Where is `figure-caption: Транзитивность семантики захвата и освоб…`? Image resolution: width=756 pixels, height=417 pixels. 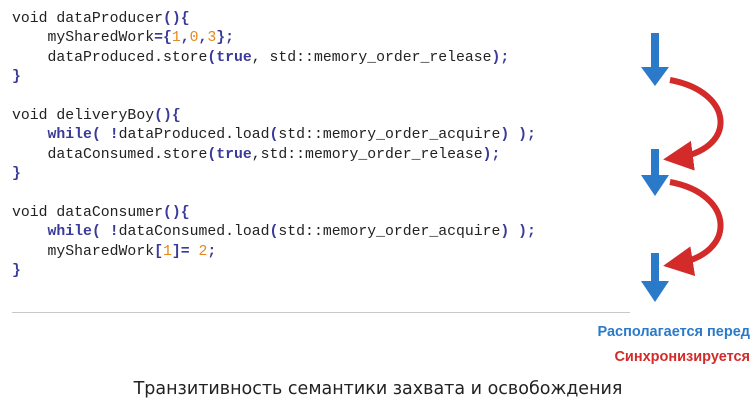 figure-caption: Транзитивность семантики захвата и освоб… is located at coordinates (378, 389).